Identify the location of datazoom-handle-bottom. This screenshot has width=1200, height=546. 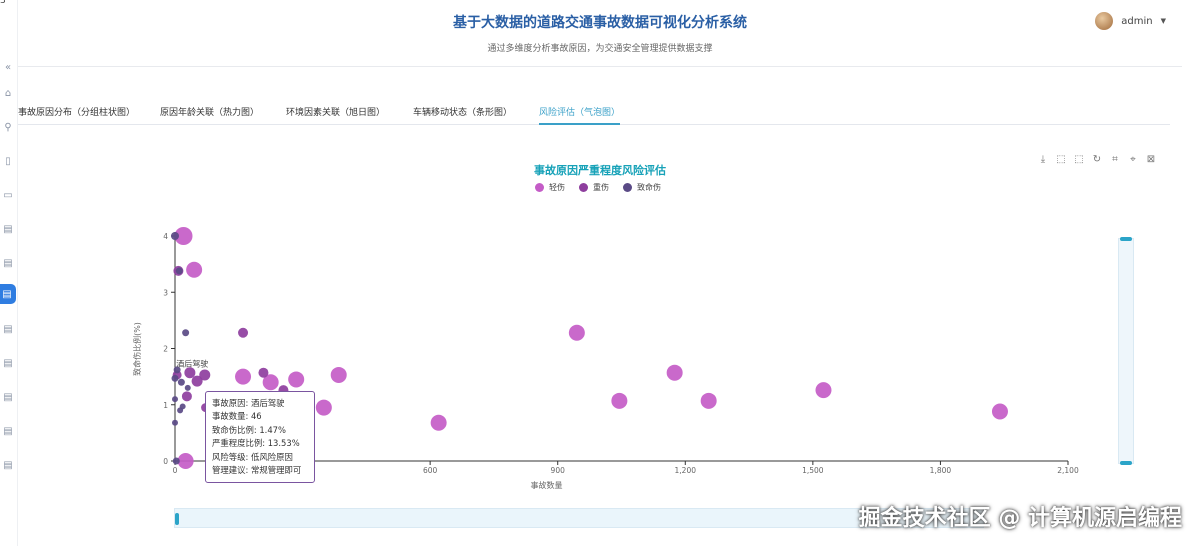
(1126, 463).